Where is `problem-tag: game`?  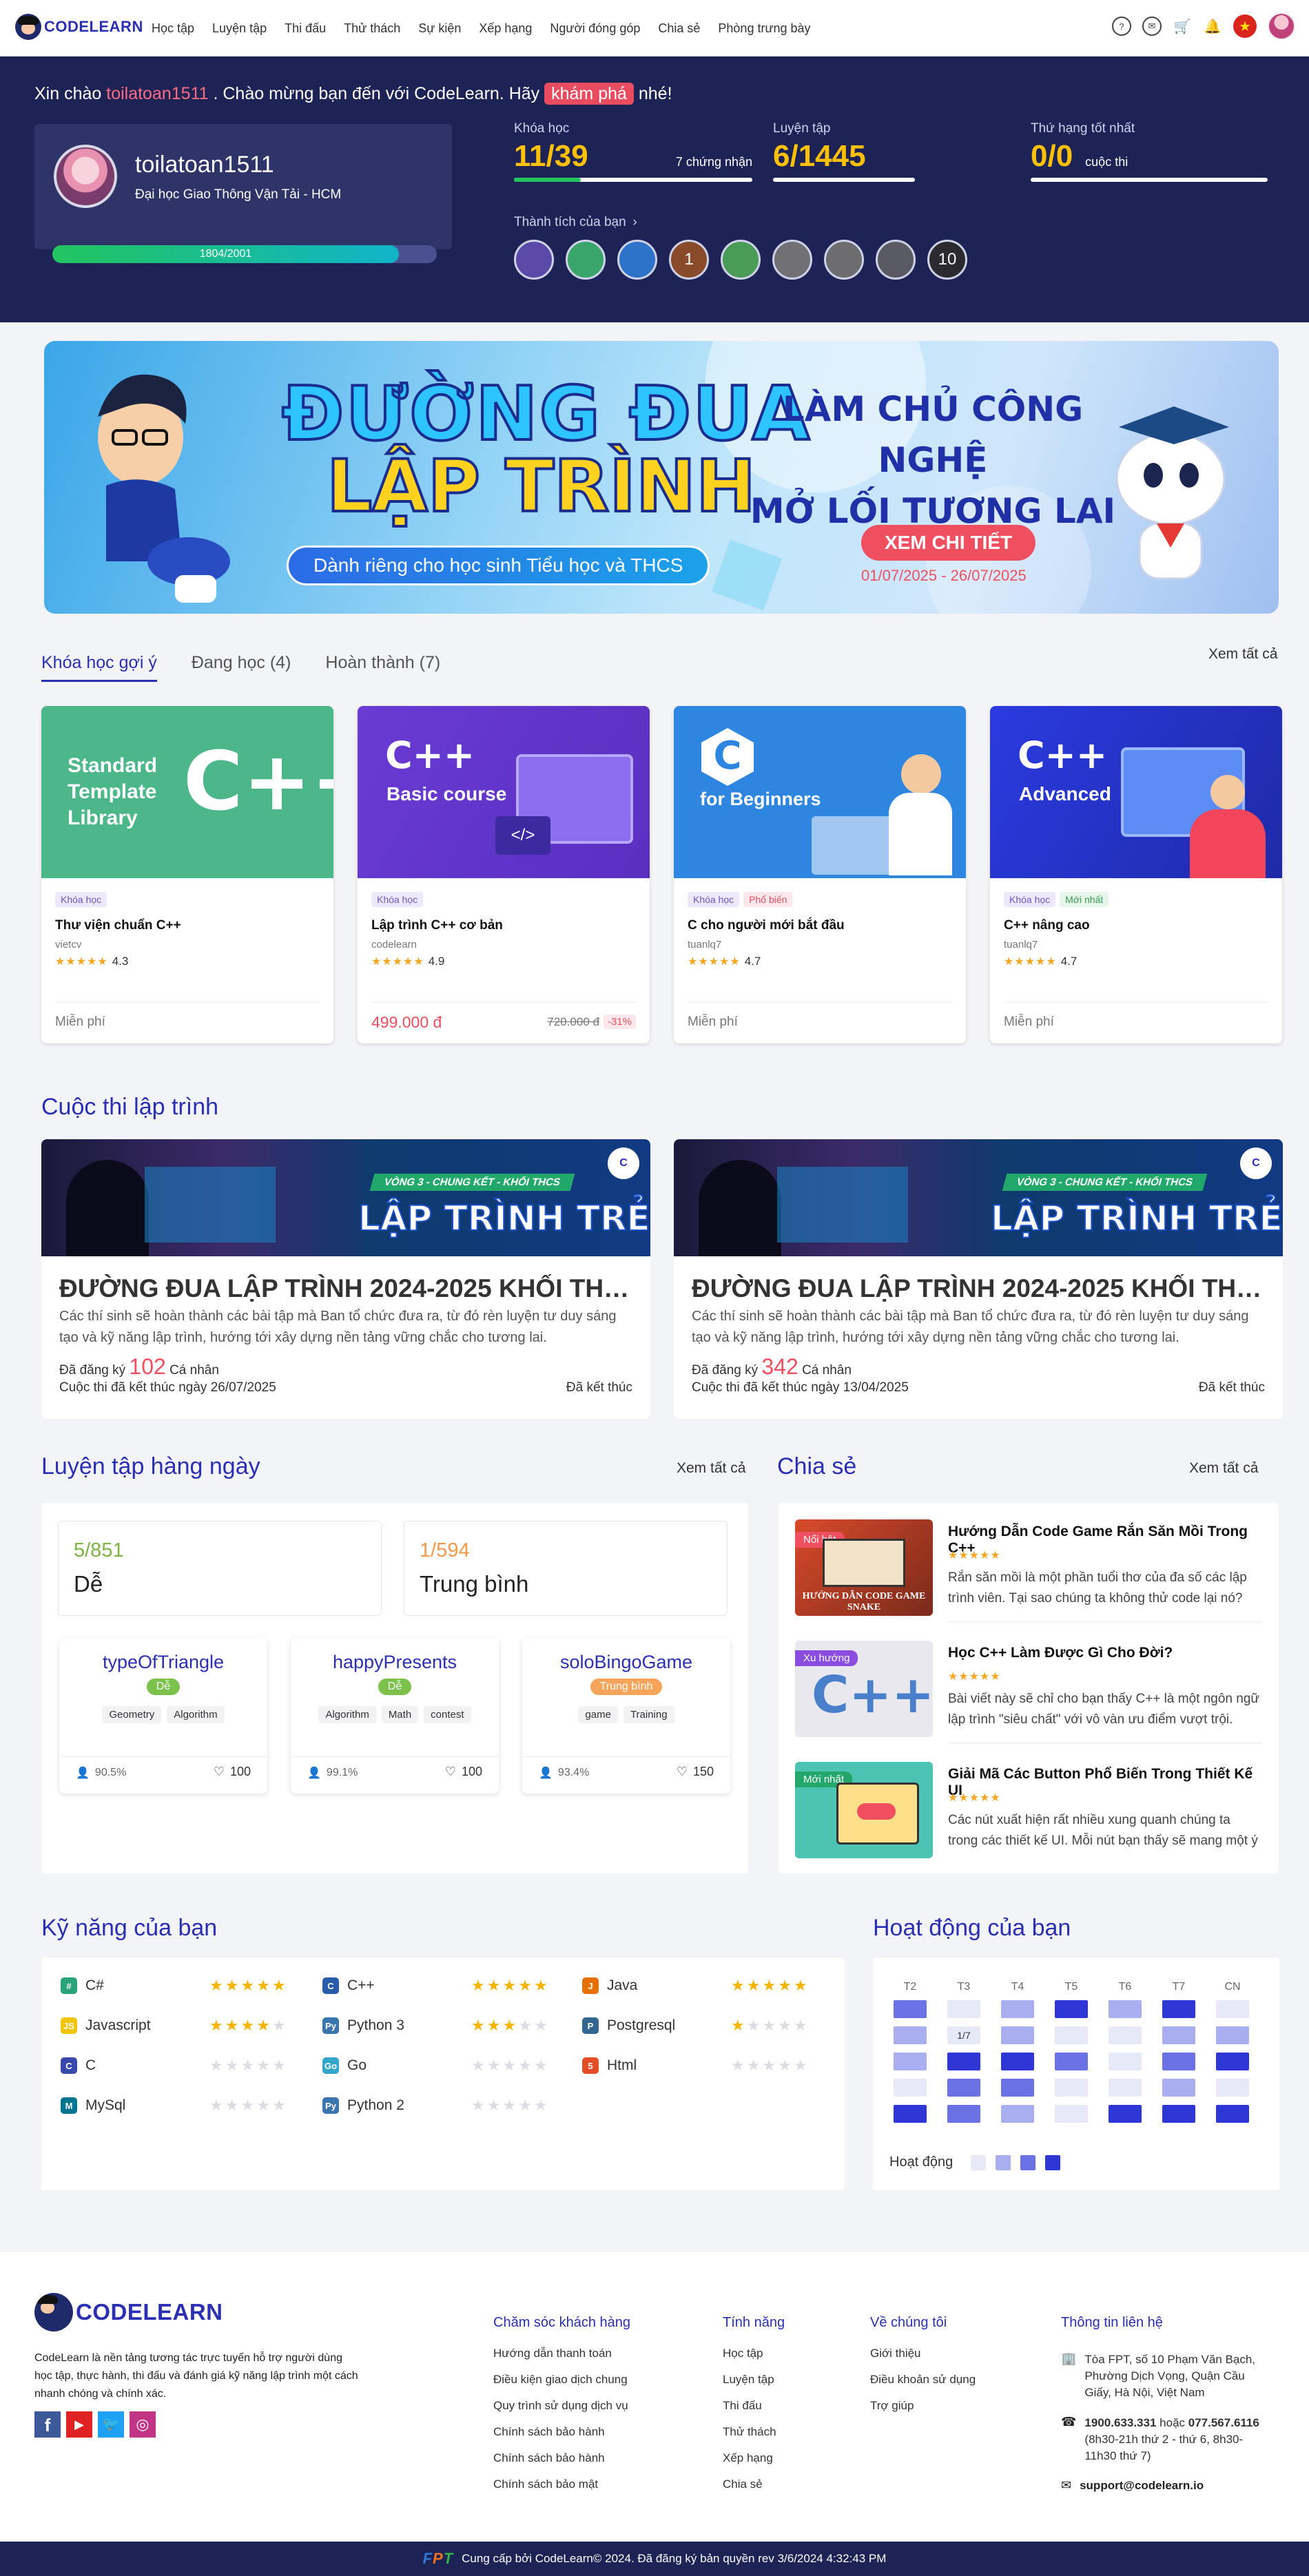 problem-tag: game is located at coordinates (598, 1715).